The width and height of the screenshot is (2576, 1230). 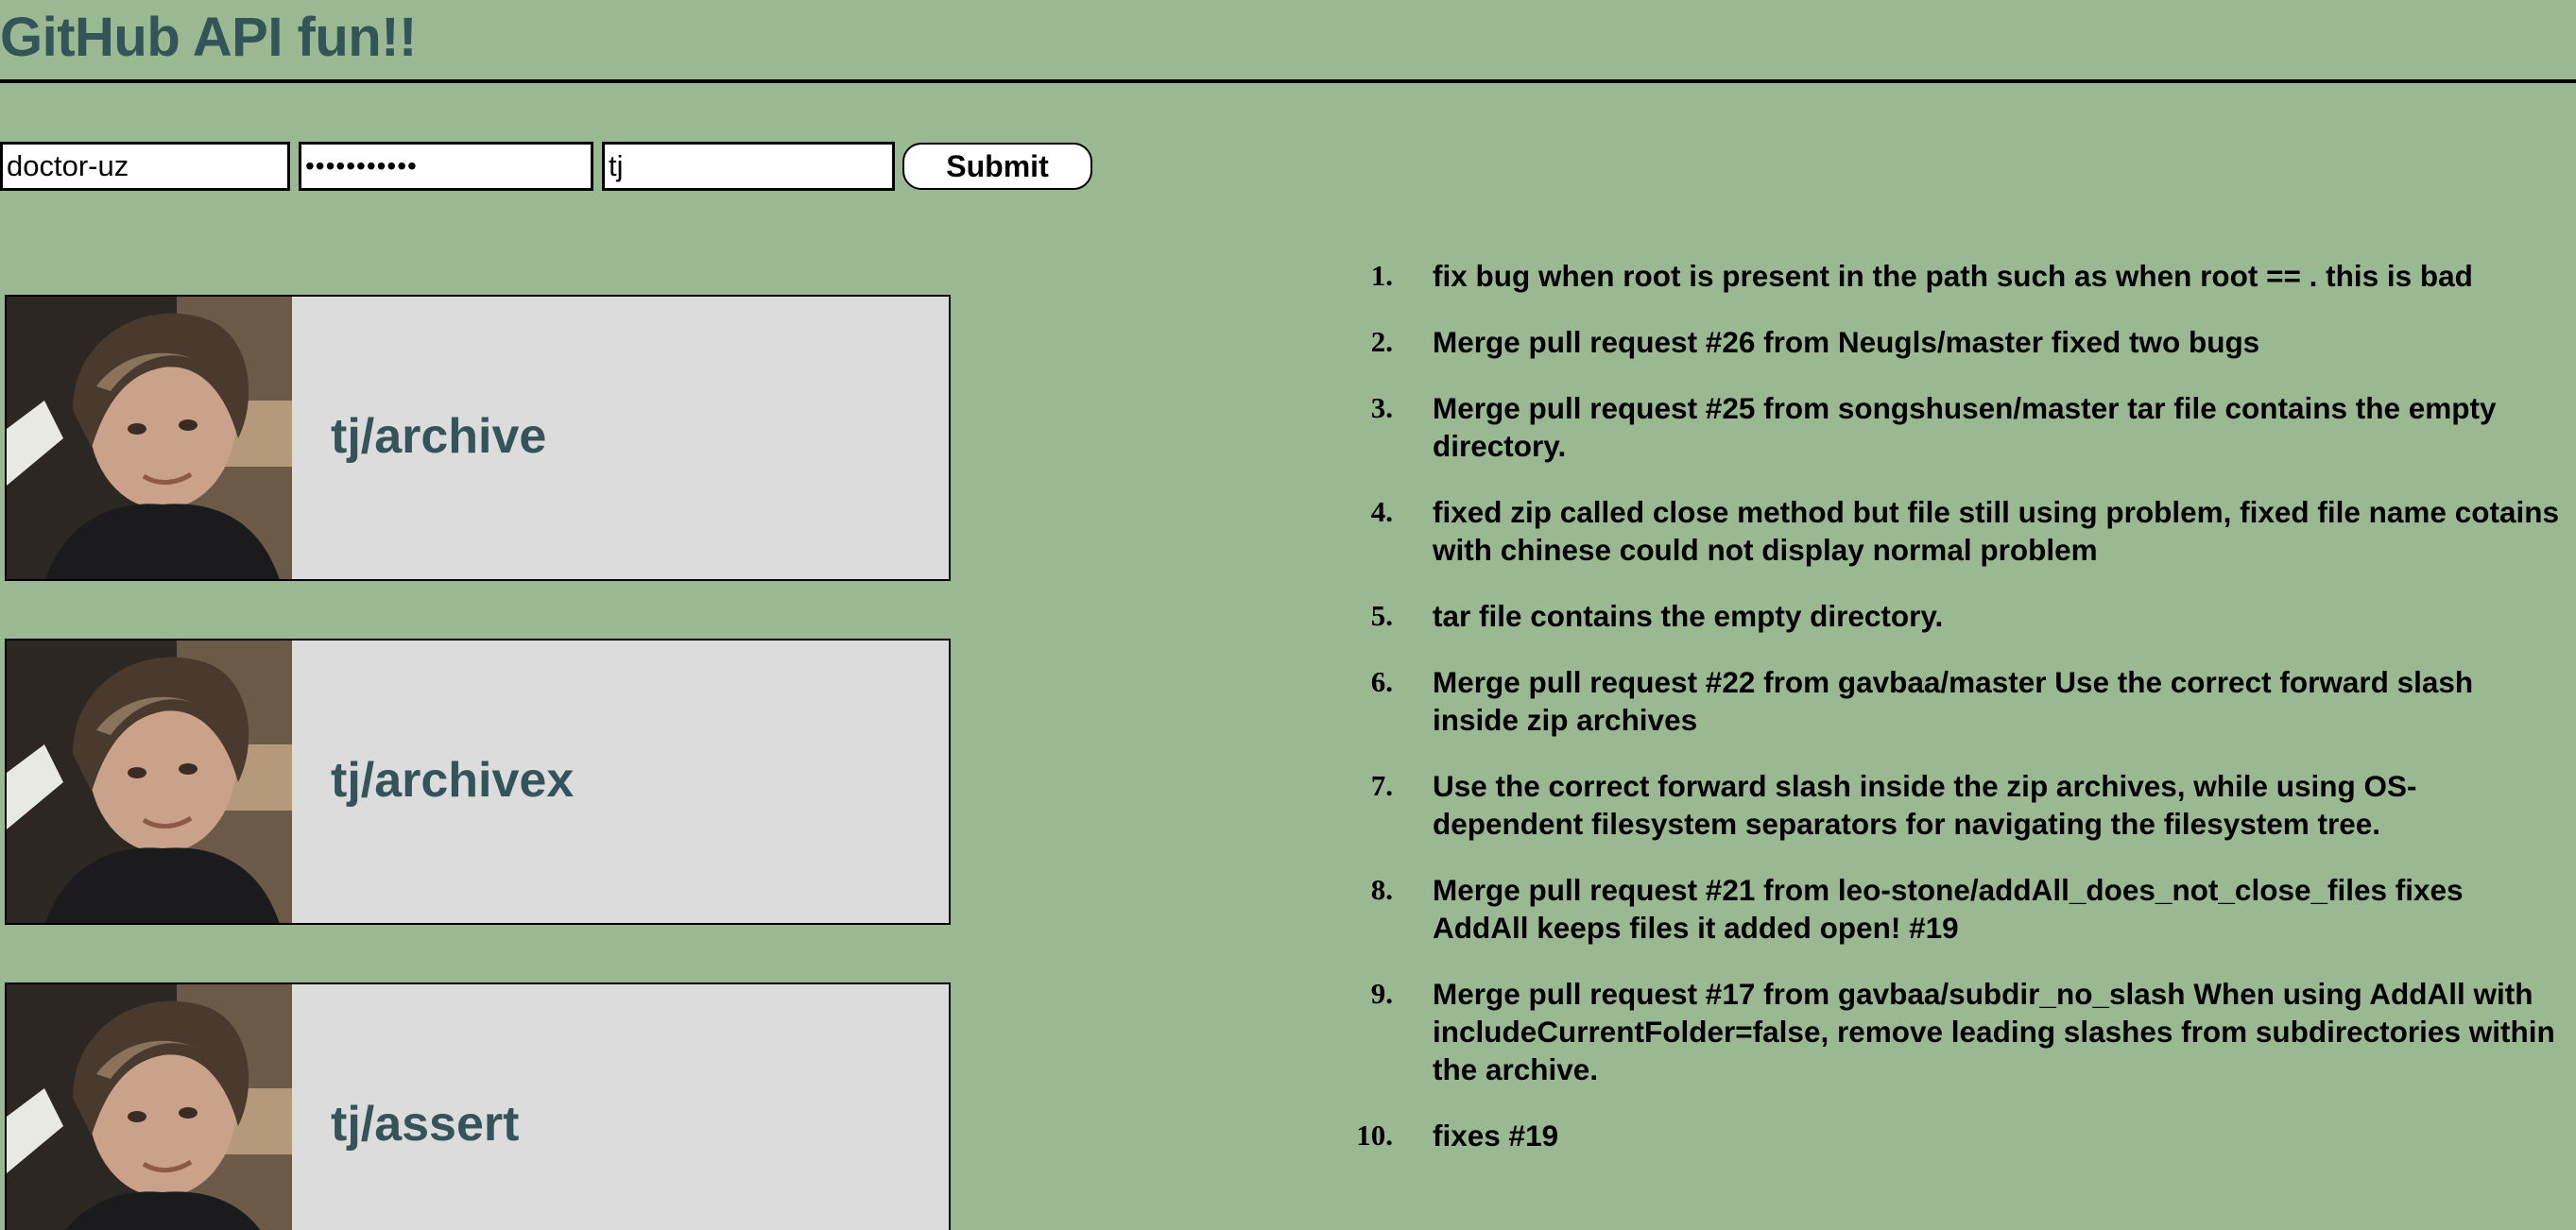 What do you see at coordinates (1374, 1135) in the screenshot?
I see `commit-number: 10.` at bounding box center [1374, 1135].